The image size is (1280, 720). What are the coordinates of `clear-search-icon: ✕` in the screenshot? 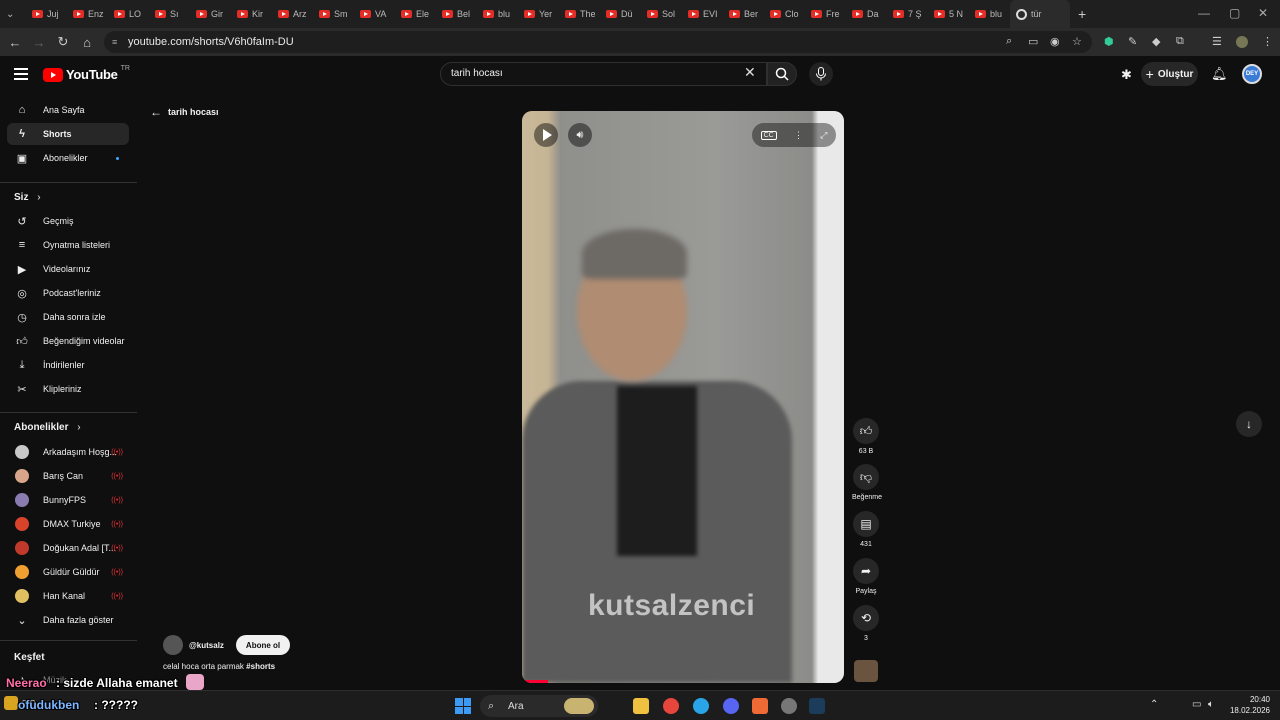 It's located at (750, 72).